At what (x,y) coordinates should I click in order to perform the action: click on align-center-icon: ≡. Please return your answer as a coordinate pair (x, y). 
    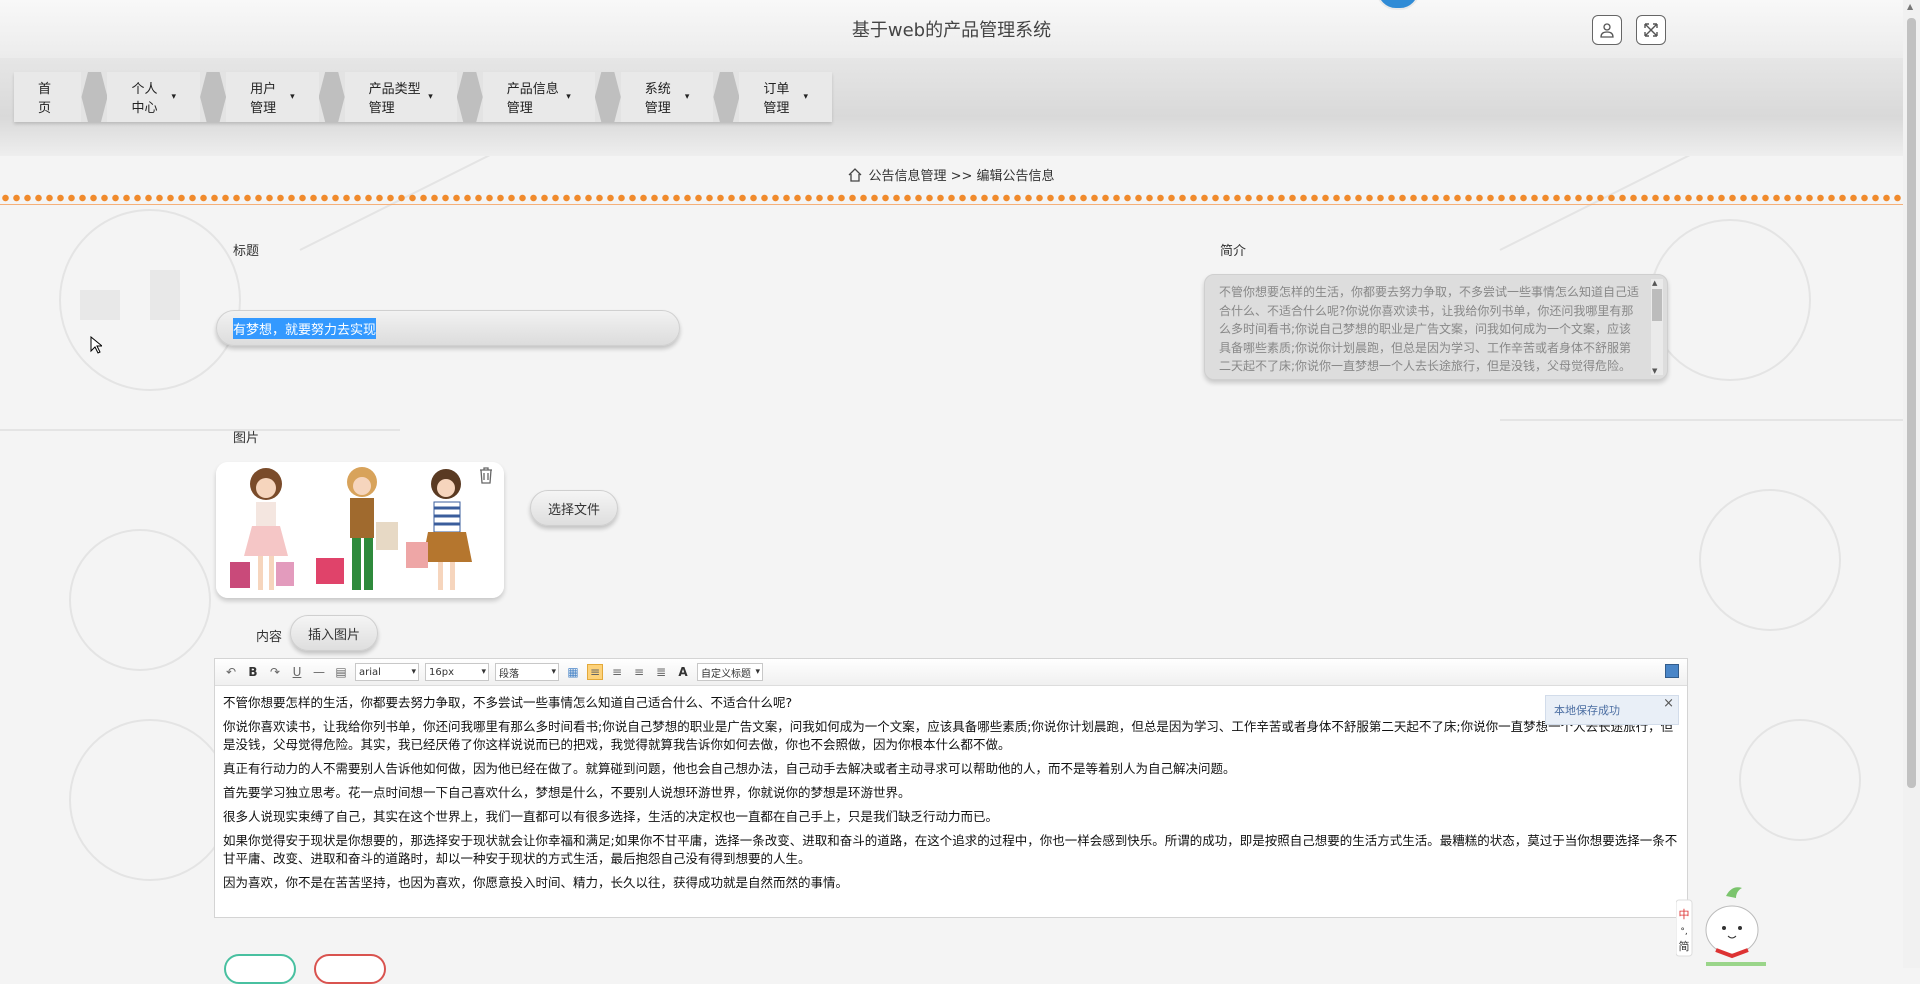
    Looking at the image, I should click on (639, 672).